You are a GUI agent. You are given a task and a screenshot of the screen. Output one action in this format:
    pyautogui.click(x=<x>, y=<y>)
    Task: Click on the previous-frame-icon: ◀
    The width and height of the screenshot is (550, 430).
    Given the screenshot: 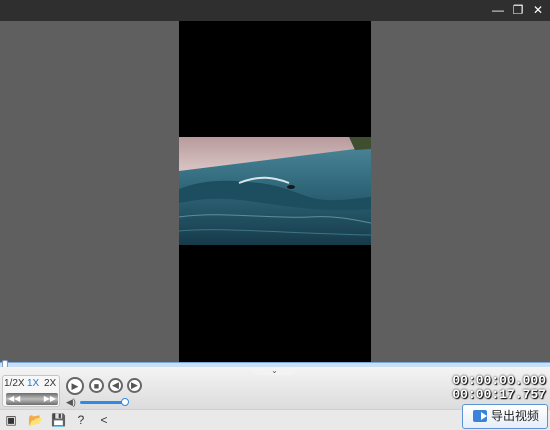 What is the action you would take?
    pyautogui.click(x=115, y=385)
    